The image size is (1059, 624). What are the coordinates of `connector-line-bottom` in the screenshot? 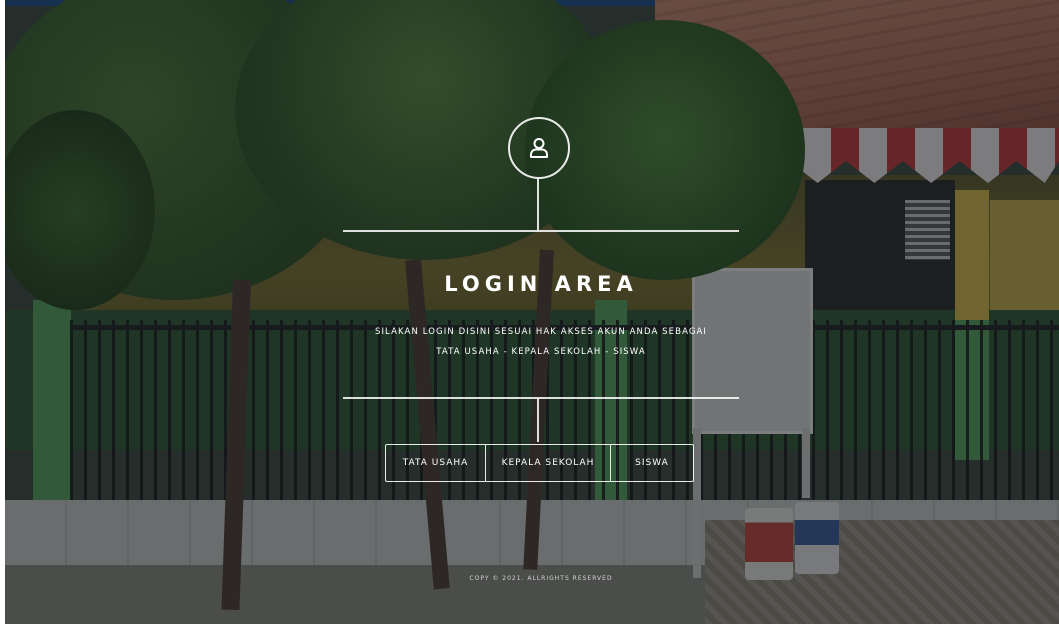 It's located at (538, 420).